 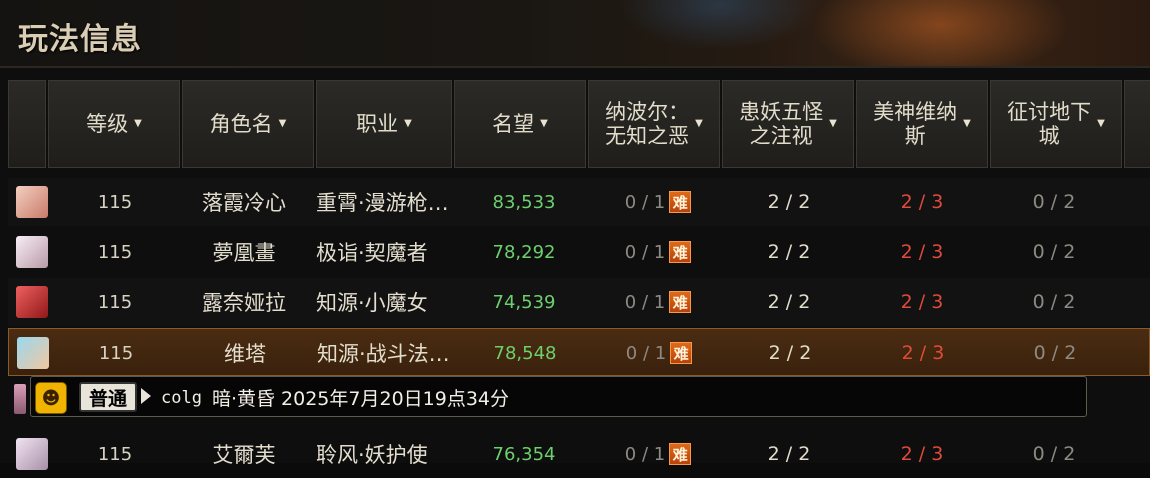 I want to click on chat-message: colg 暗·黄昏 2025年7月20日19点34分, so click(x=335, y=397).